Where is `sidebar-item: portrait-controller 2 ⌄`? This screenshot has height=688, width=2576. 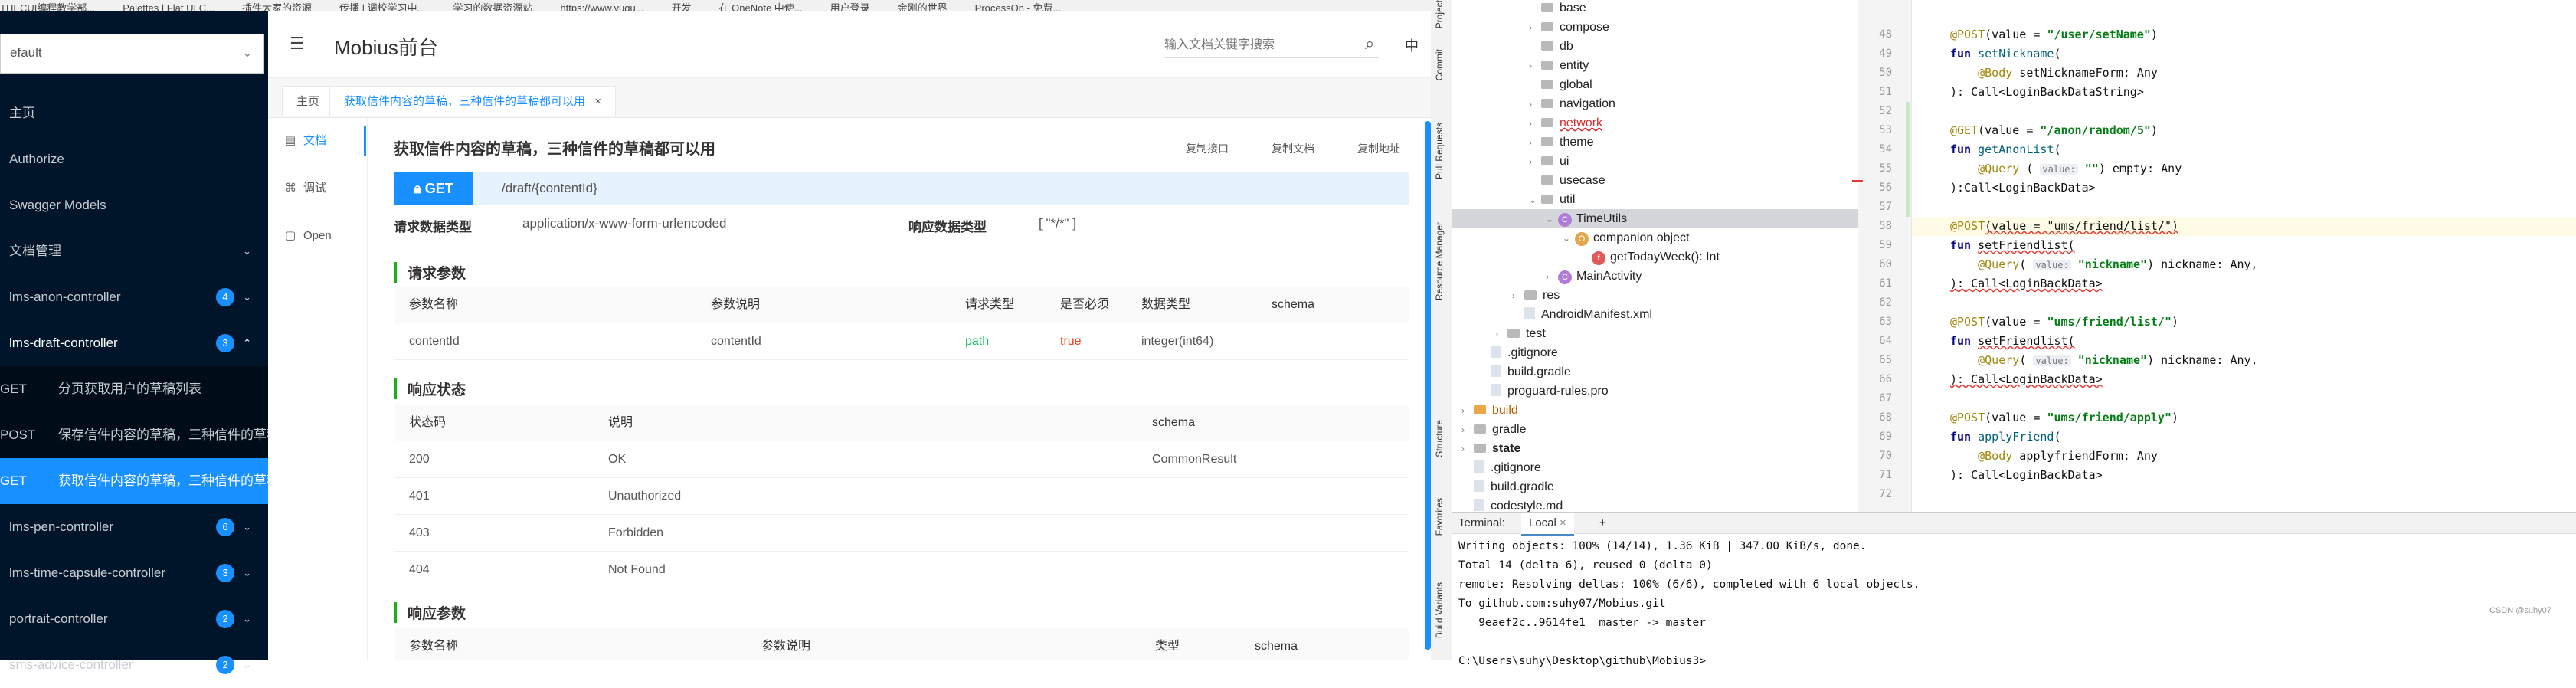 sidebar-item: portrait-controller 2 ⌄ is located at coordinates (134, 619).